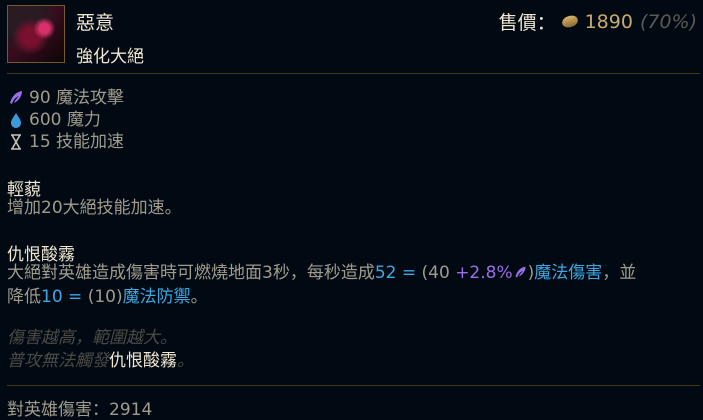  Describe the element at coordinates (36, 34) in the screenshot. I see `item-icon` at that location.